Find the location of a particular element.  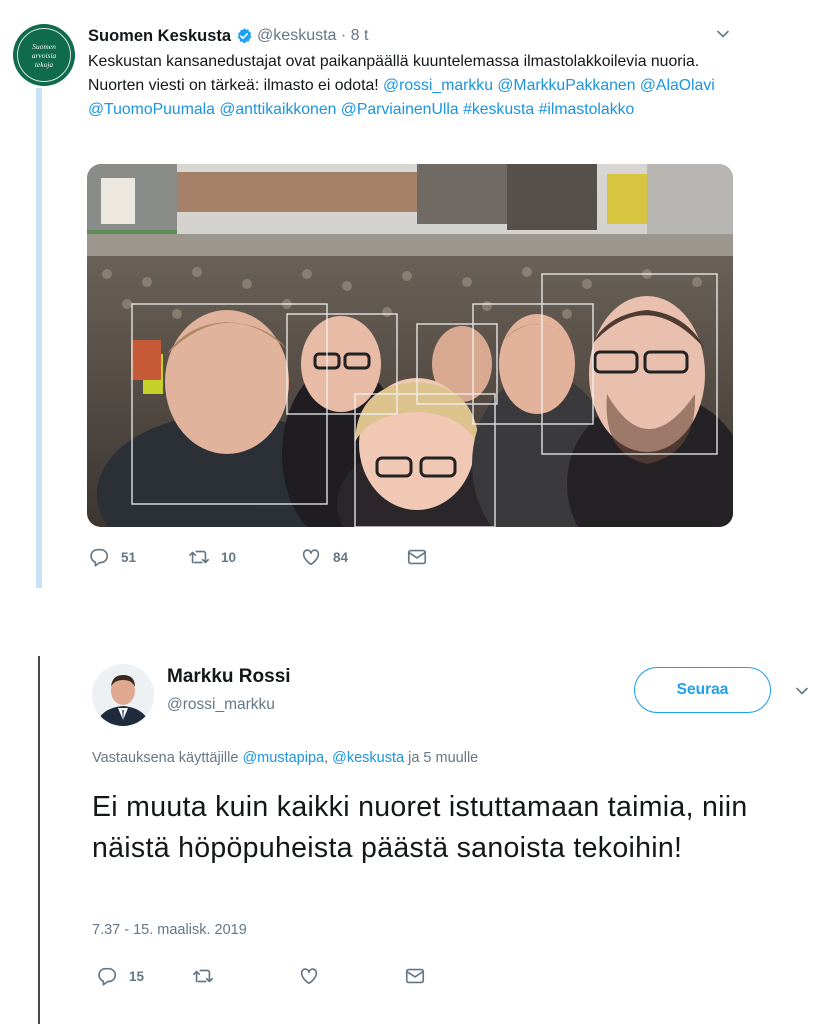

reply-button: 51 is located at coordinates (138, 557).